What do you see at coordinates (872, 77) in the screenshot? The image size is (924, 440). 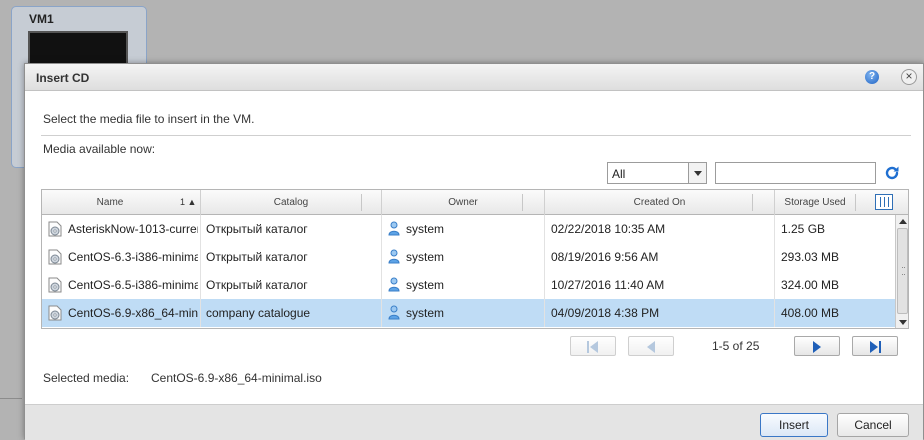 I see `help-icon: ?` at bounding box center [872, 77].